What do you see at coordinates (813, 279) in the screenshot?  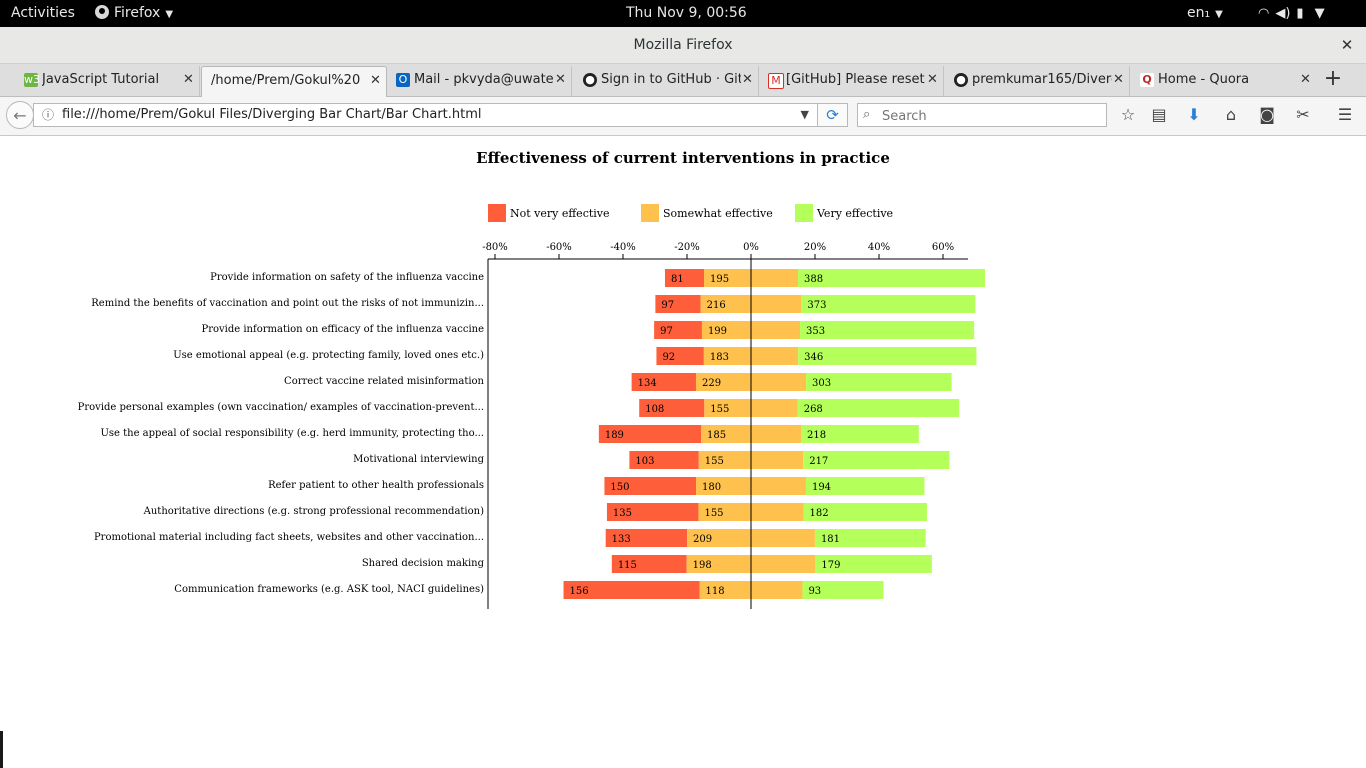 I see `bar-value-label: 388` at bounding box center [813, 279].